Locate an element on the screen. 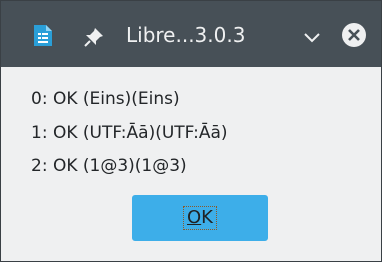  ok-button: OK is located at coordinates (200, 218).